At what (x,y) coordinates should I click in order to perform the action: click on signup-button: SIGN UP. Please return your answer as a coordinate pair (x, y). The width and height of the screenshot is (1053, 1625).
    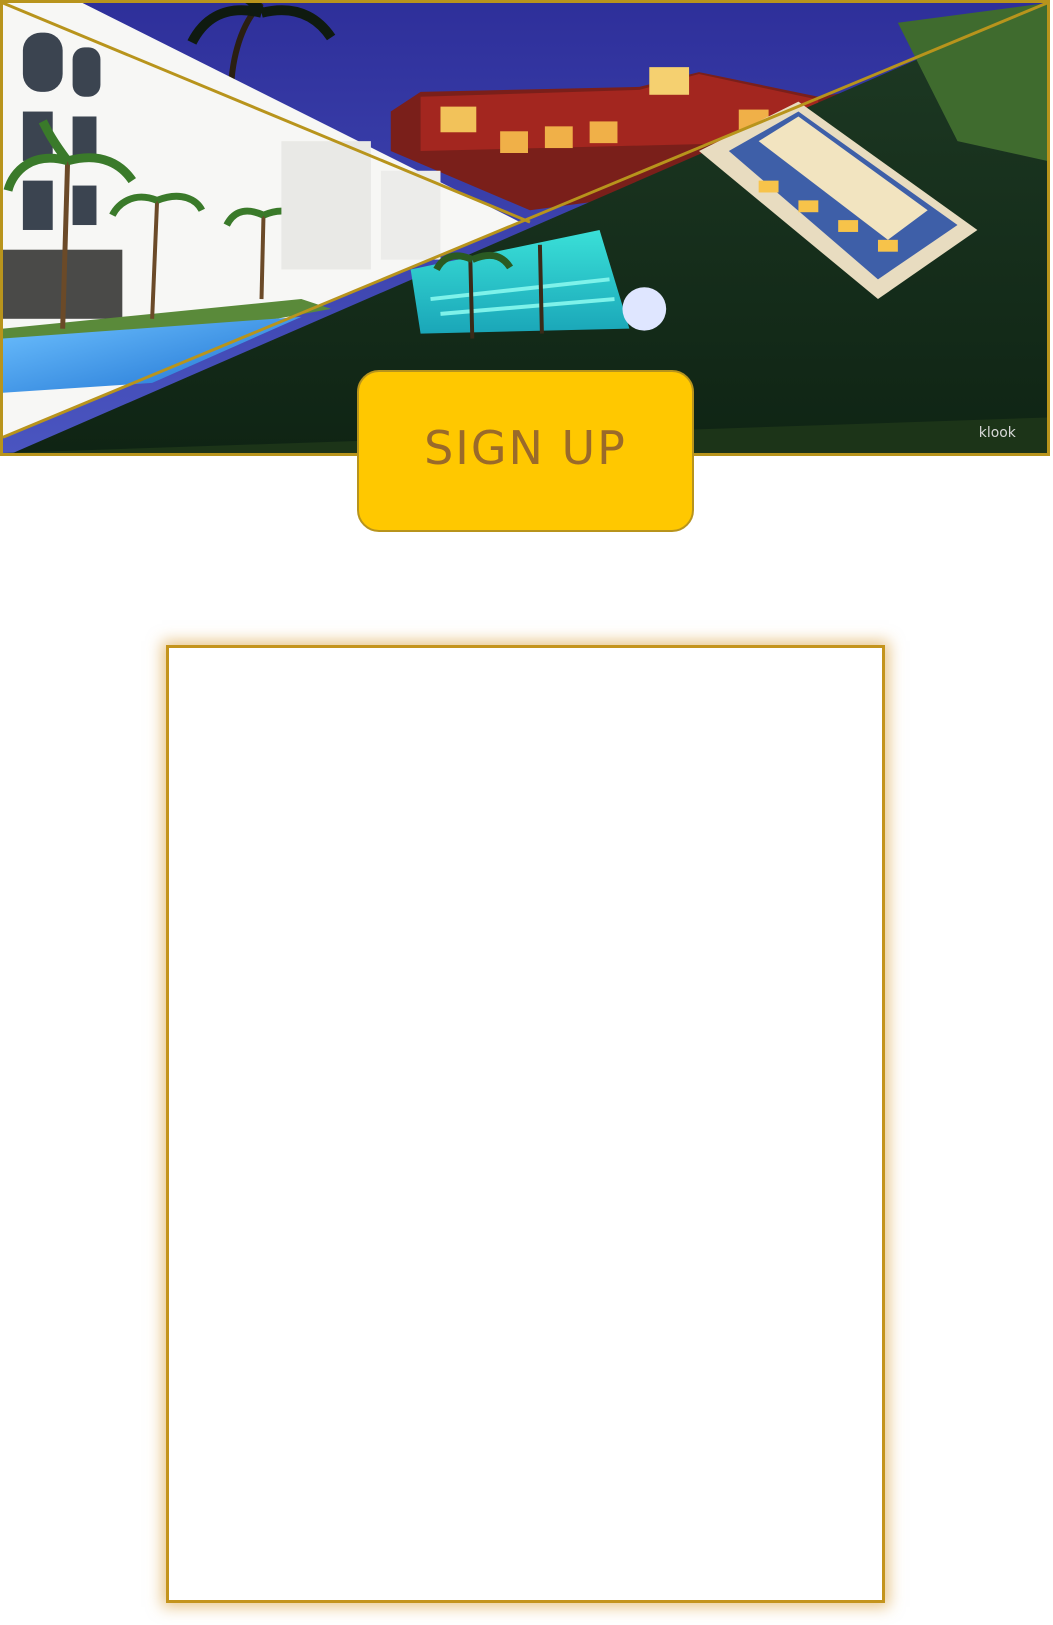
    Looking at the image, I should click on (525, 451).